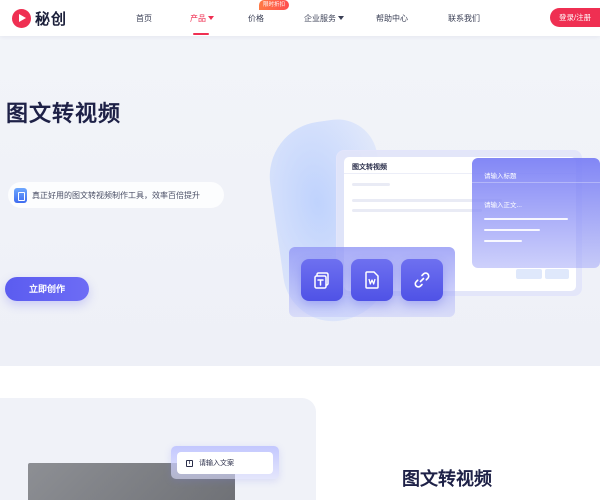  Describe the element at coordinates (189, 463) in the screenshot. I see `text-icon: T` at that location.